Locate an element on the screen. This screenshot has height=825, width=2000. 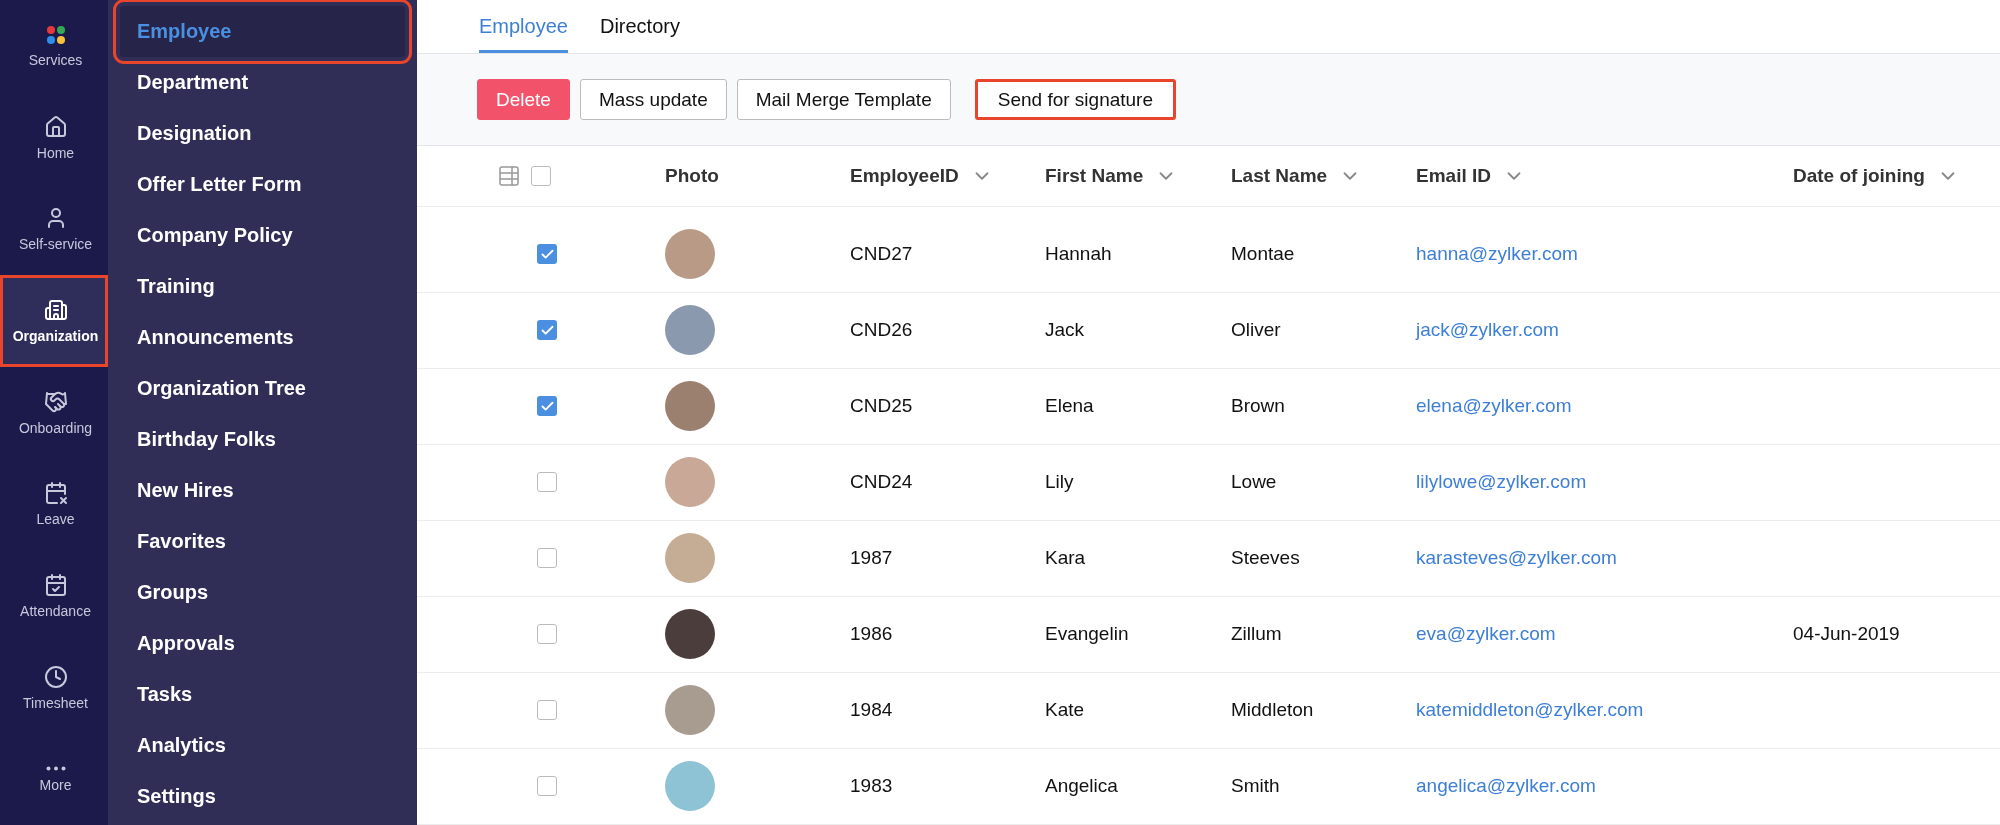
rail-item: Leave is located at coordinates (54, 504).